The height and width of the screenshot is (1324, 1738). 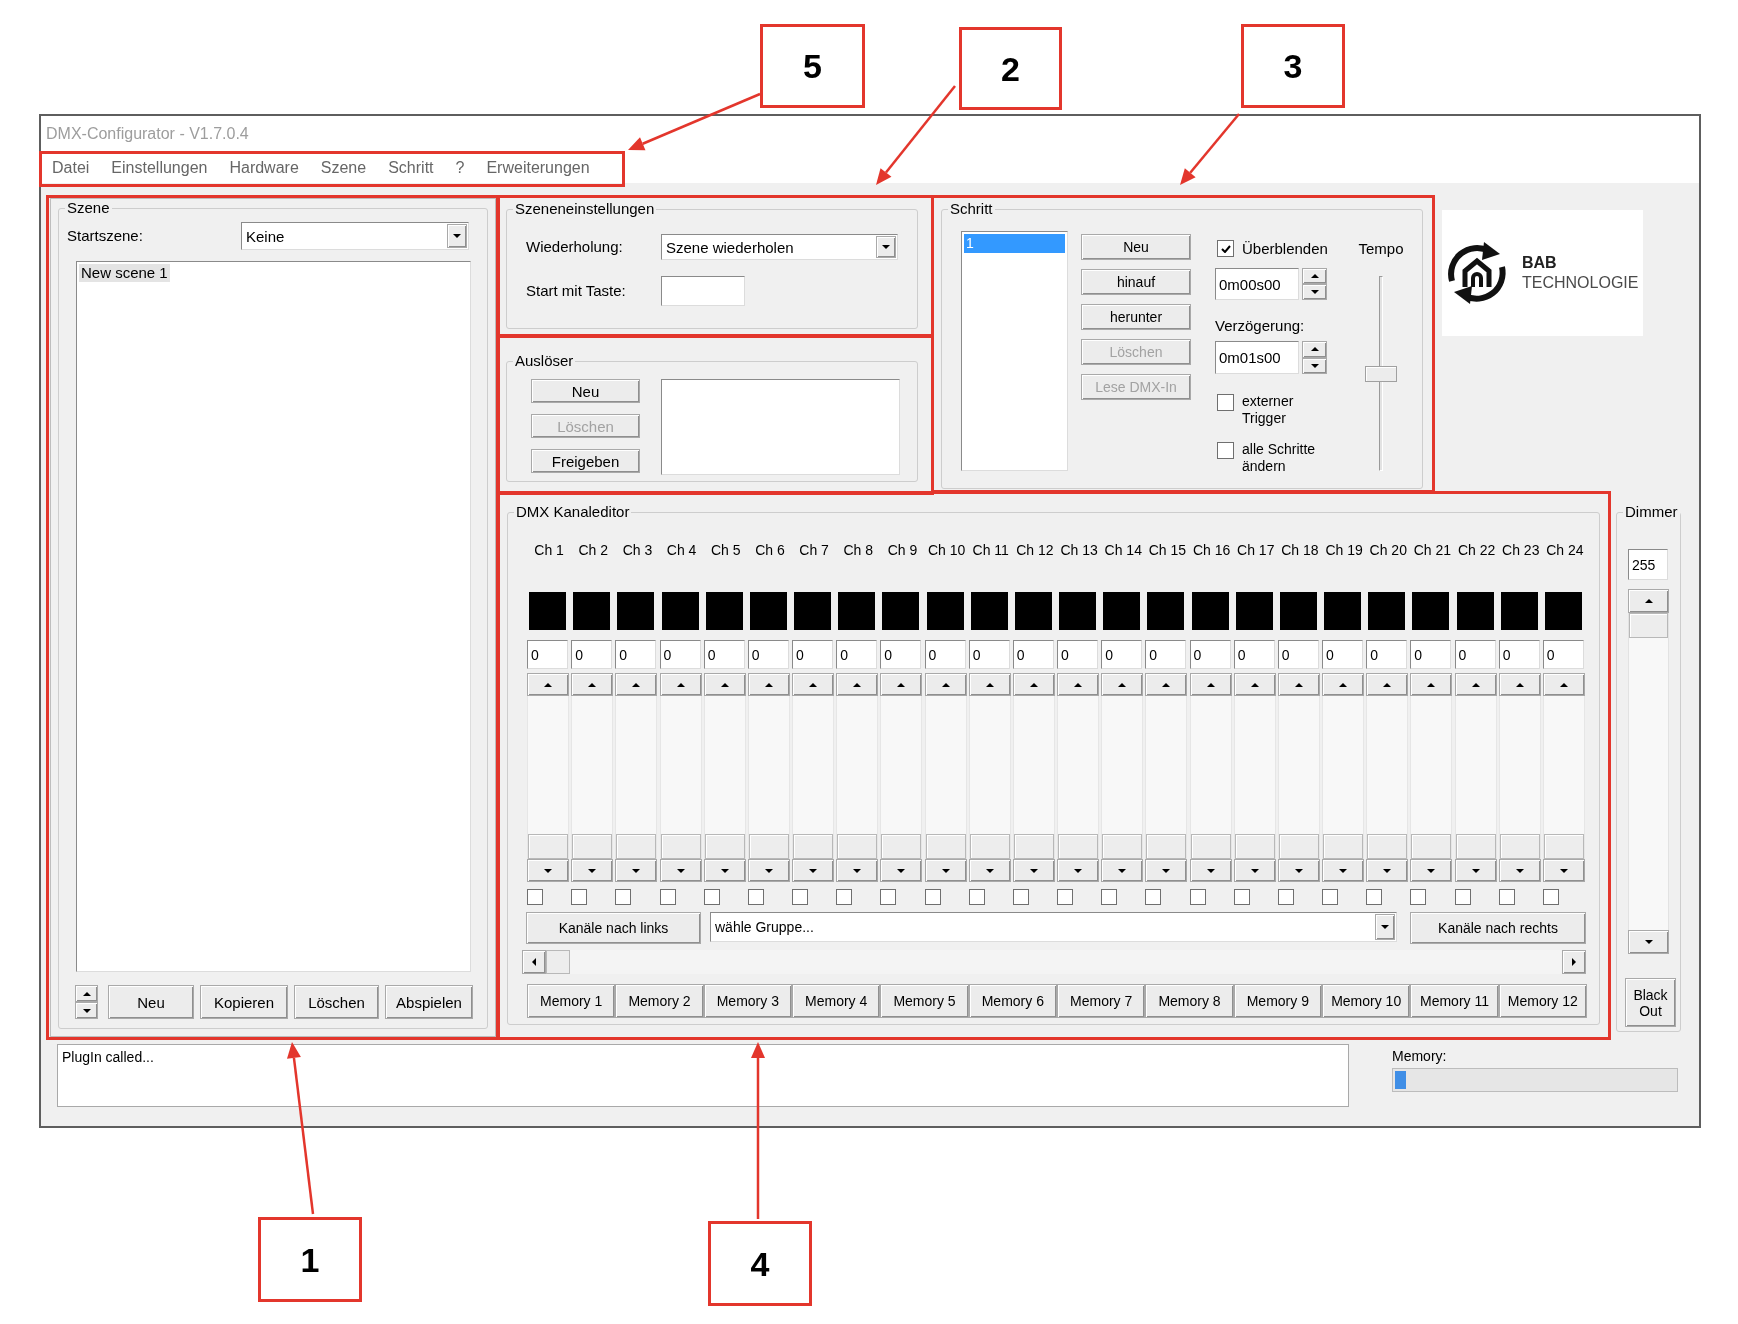 I want to click on menu-item: Schritt, so click(x=411, y=167).